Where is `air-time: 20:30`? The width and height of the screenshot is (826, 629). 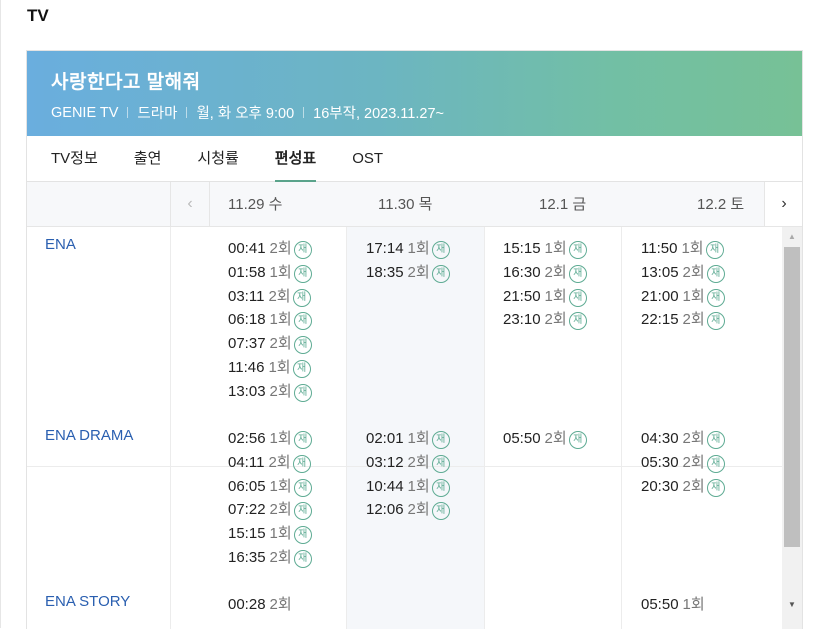 air-time: 20:30 is located at coordinates (660, 486).